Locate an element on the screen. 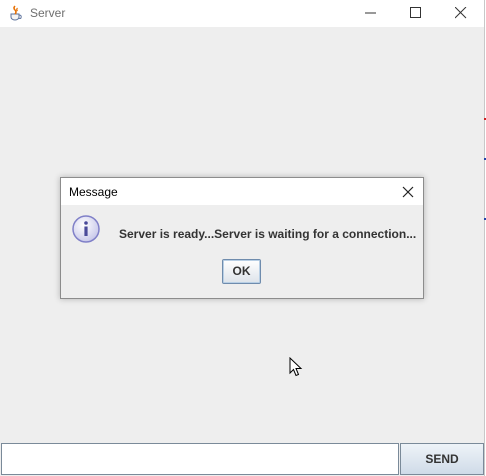 Image resolution: width=486 pixels, height=476 pixels. ok-button: OK is located at coordinates (241, 271).